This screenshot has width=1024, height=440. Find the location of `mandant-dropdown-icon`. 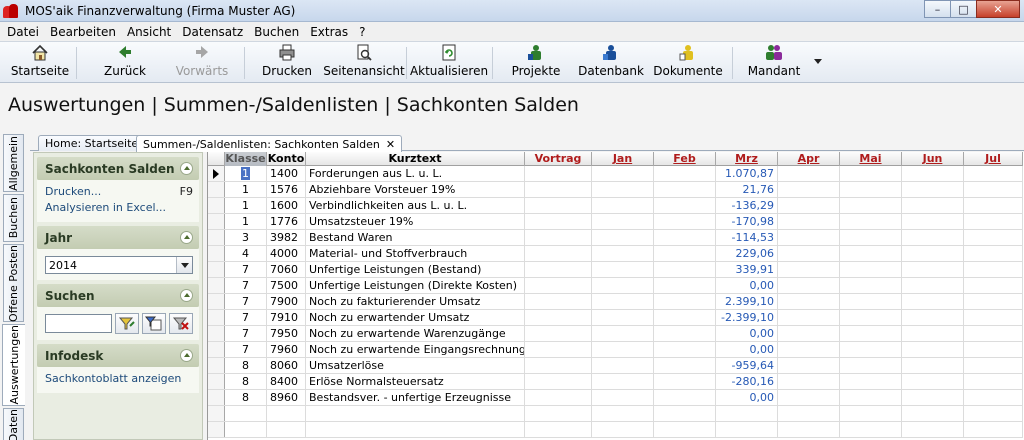

mandant-dropdown-icon is located at coordinates (818, 61).